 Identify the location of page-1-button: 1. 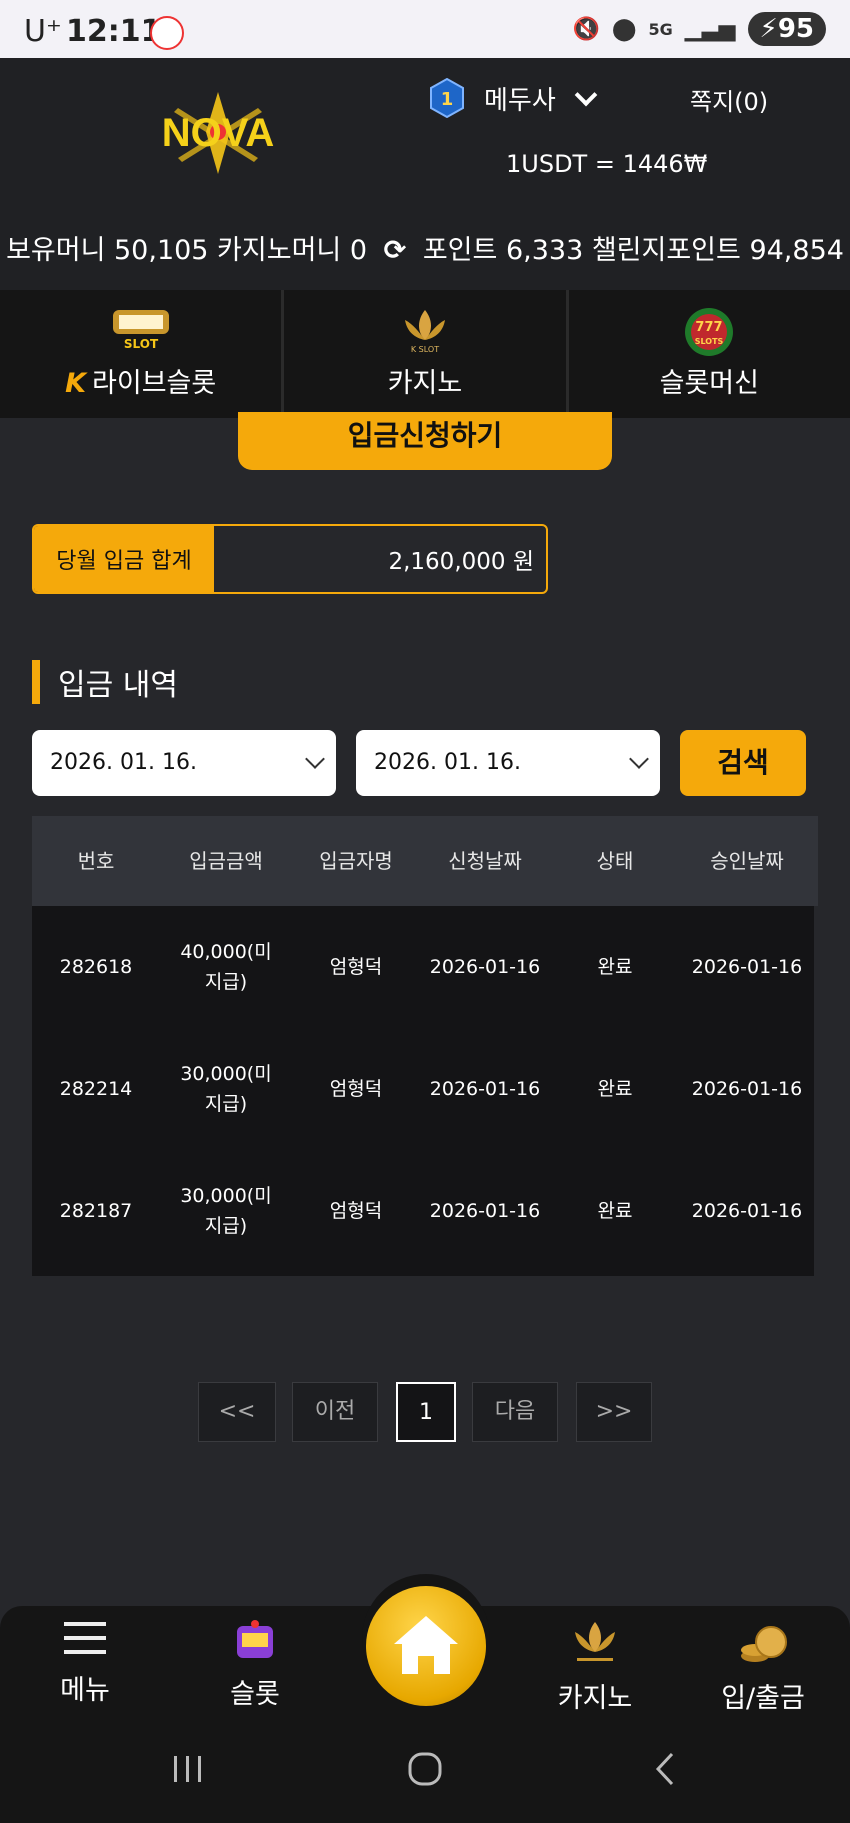
(426, 1412).